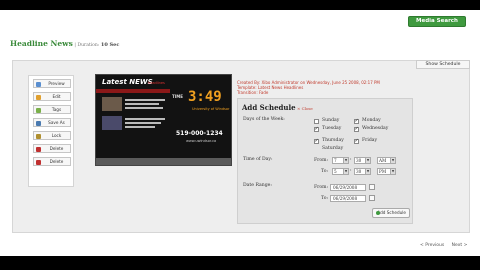  What do you see at coordinates (446, 245) in the screenshot?
I see `pagination: < Previous Next >` at bounding box center [446, 245].